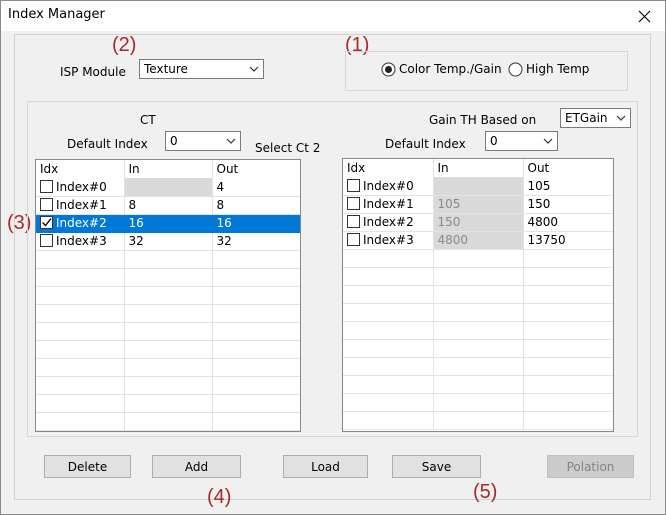  What do you see at coordinates (558, 69) in the screenshot?
I see `high-temp-label: High Temp` at bounding box center [558, 69].